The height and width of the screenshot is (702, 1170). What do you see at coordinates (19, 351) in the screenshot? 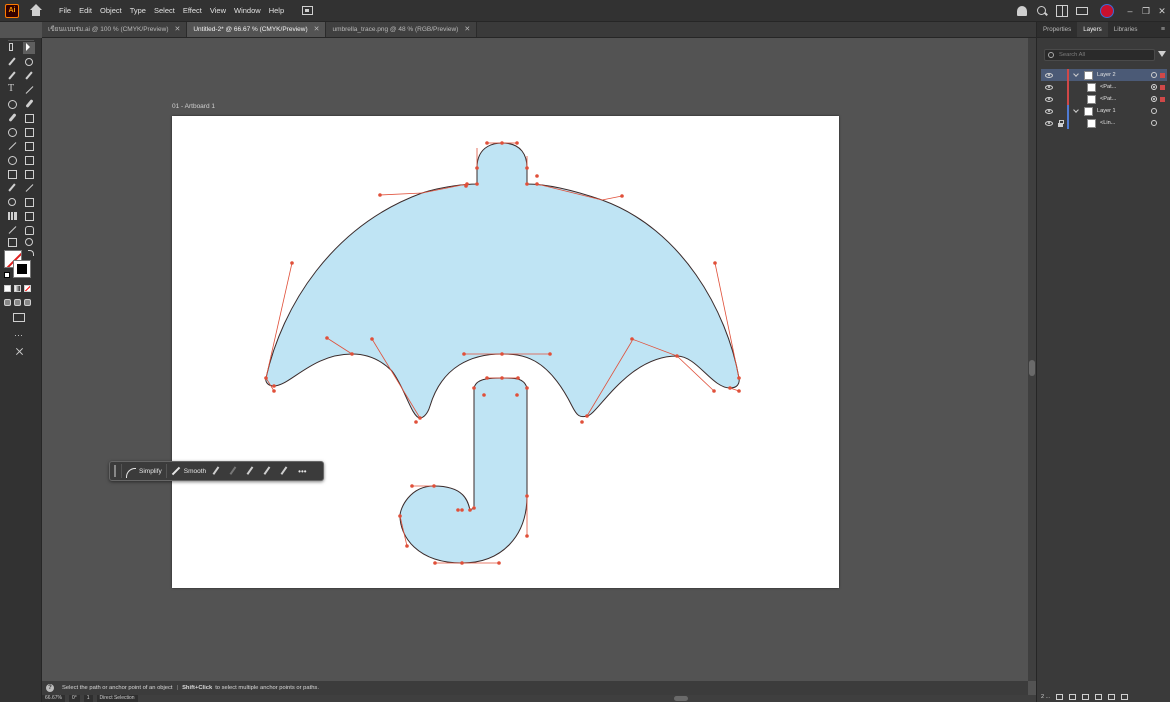
I see `edit-toolbar-icon` at bounding box center [19, 351].